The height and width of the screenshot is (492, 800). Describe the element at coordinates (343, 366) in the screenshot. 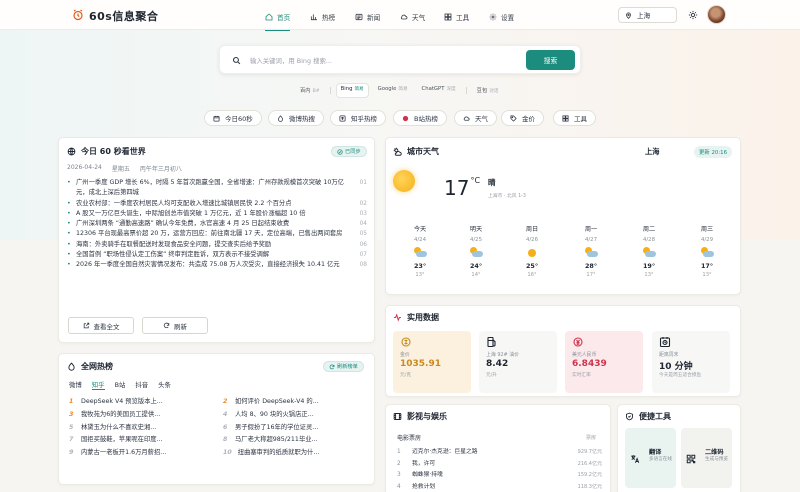

I see `refresh-hot-button: 刷新榜单` at that location.